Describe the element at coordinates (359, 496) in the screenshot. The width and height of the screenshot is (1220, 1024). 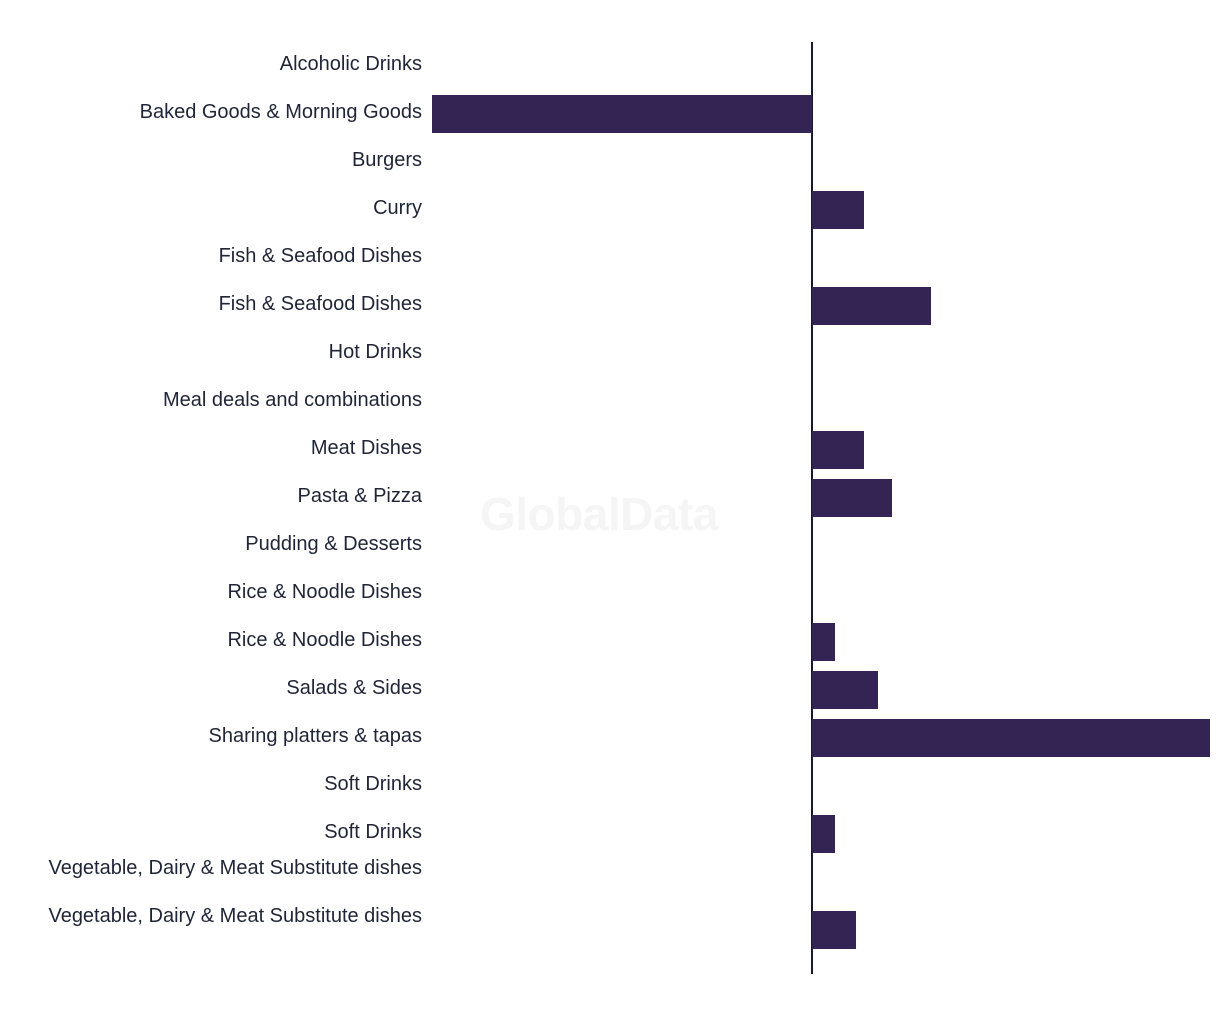
I see `category-label: Pasta & Pizza` at that location.